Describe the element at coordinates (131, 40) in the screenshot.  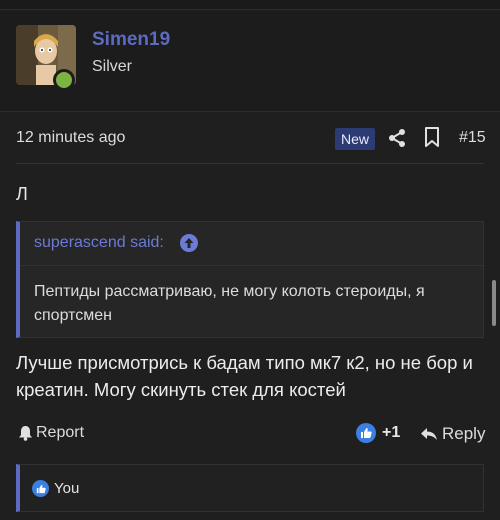
I see `username-link: Simen19` at that location.